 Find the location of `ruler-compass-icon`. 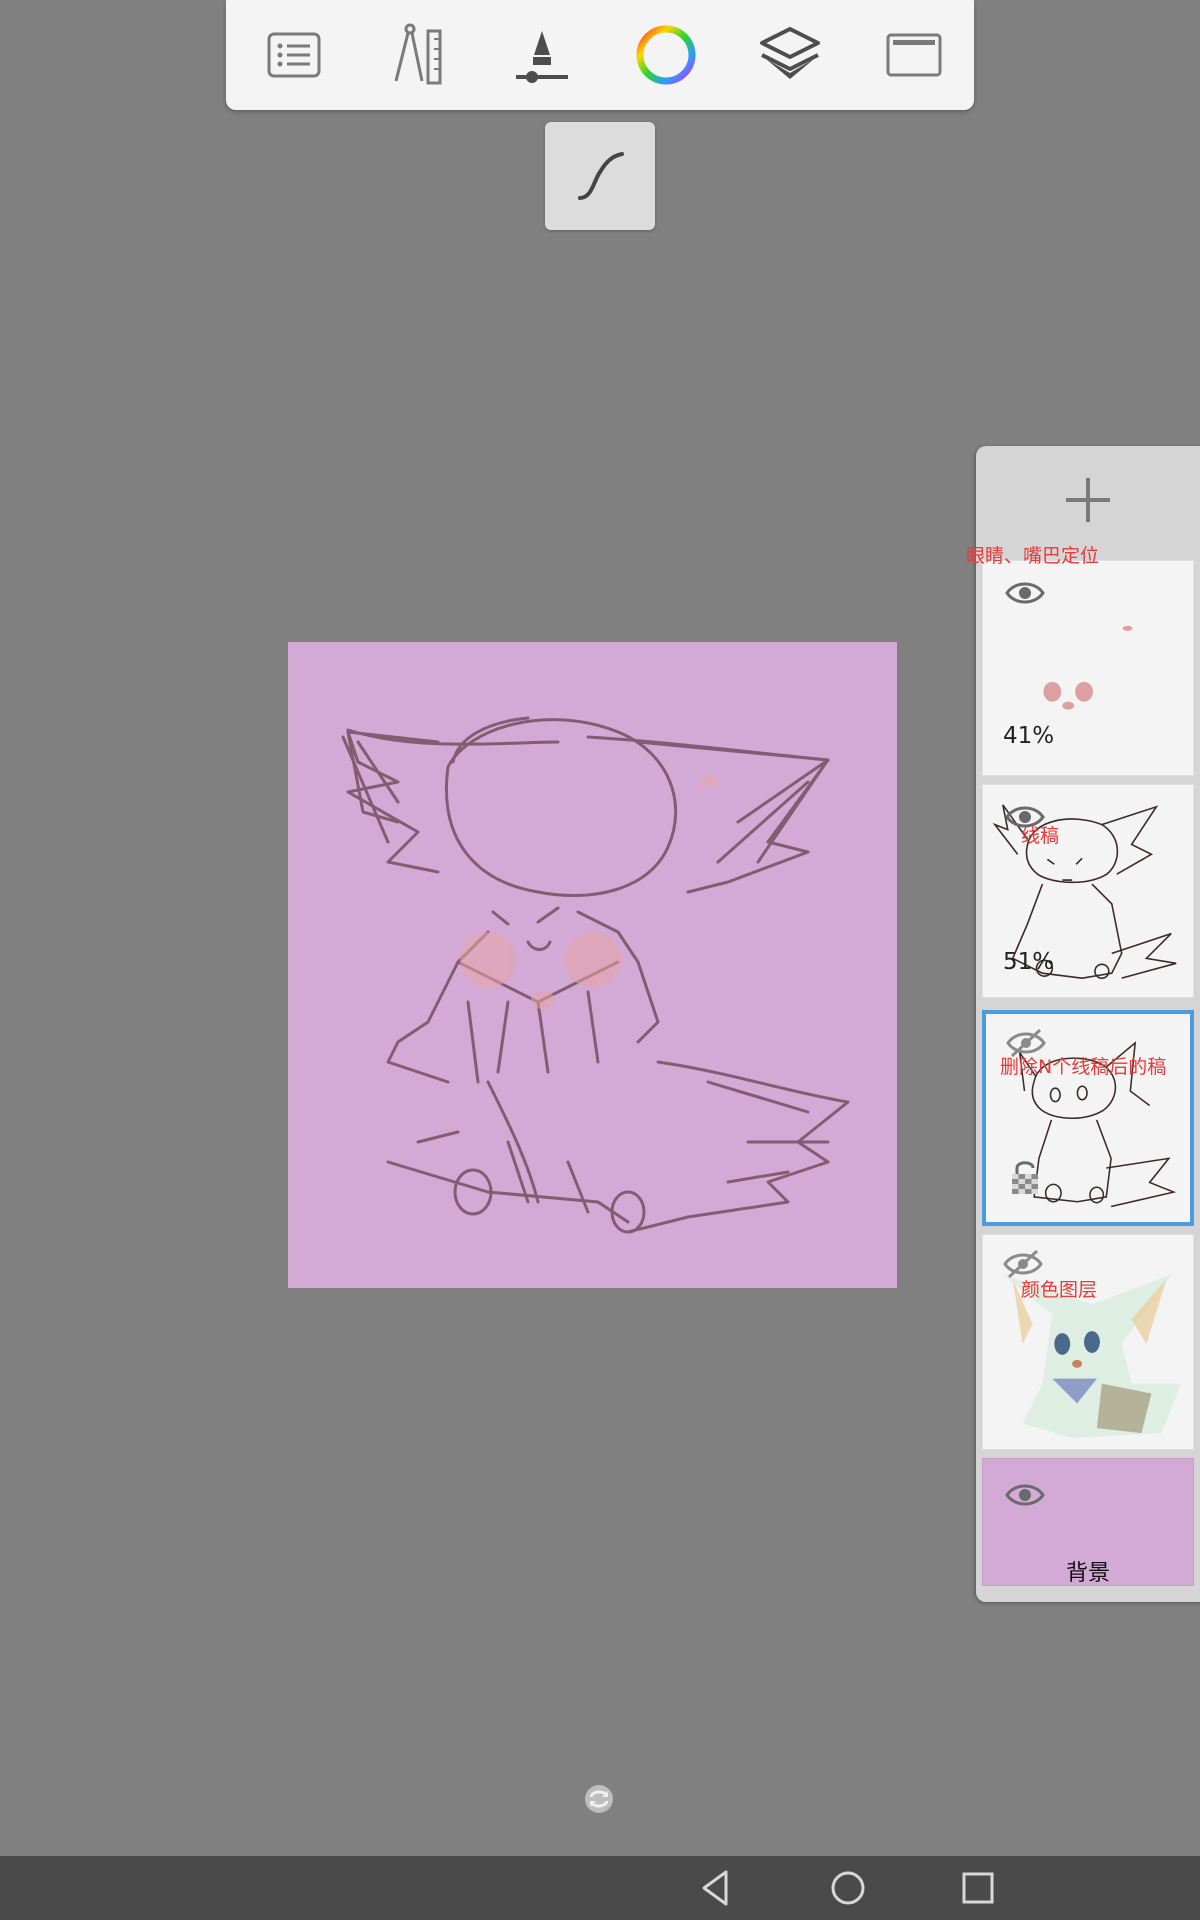

ruler-compass-icon is located at coordinates (418, 55).